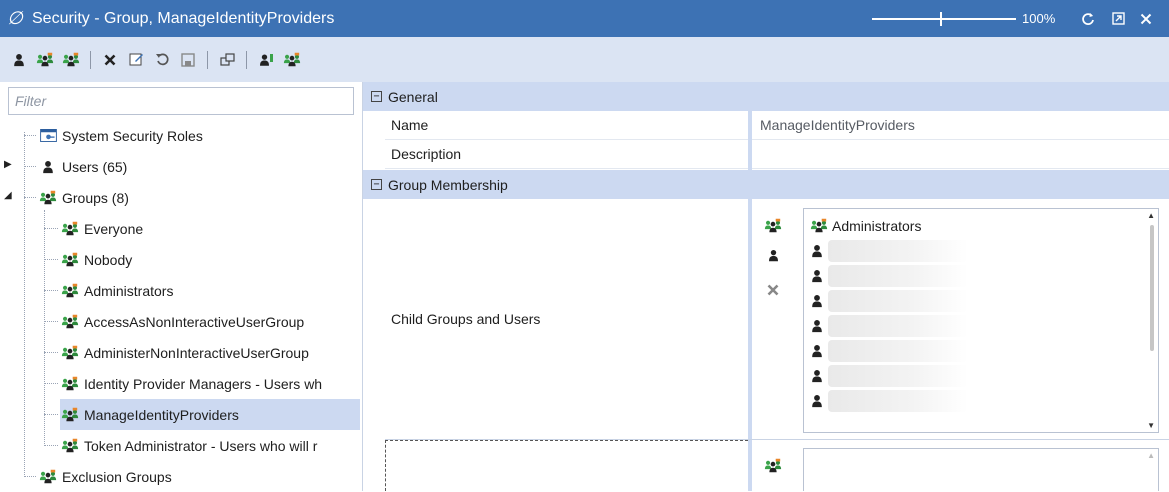  I want to click on tree-node-administrators: Administrators, so click(210, 290).